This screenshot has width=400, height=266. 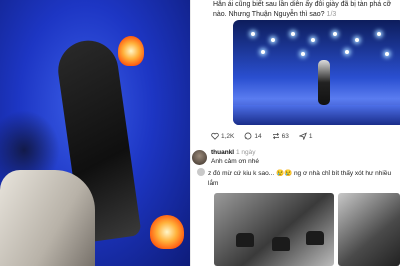 What do you see at coordinates (199, 157) in the screenshot?
I see `avatar` at bounding box center [199, 157].